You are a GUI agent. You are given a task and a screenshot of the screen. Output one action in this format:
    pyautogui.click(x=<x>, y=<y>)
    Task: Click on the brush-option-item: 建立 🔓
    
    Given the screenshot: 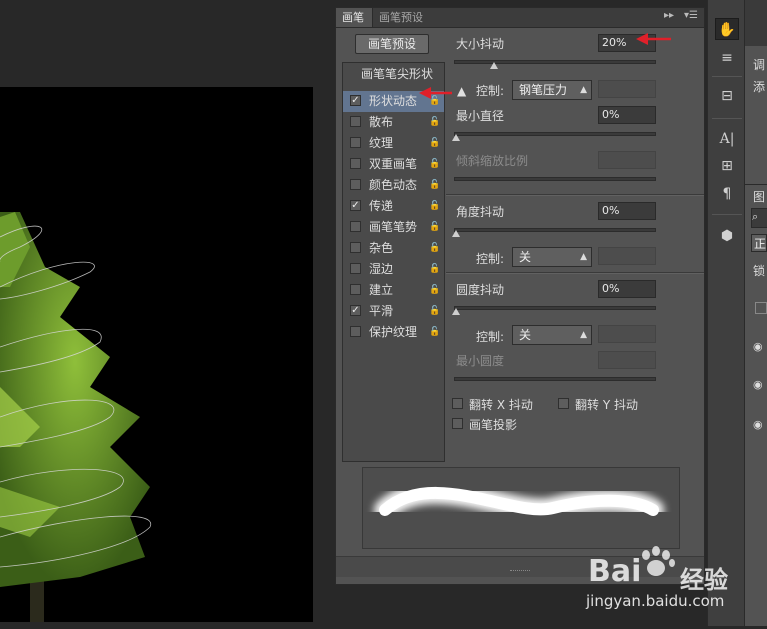 What is the action you would take?
    pyautogui.click(x=393, y=290)
    